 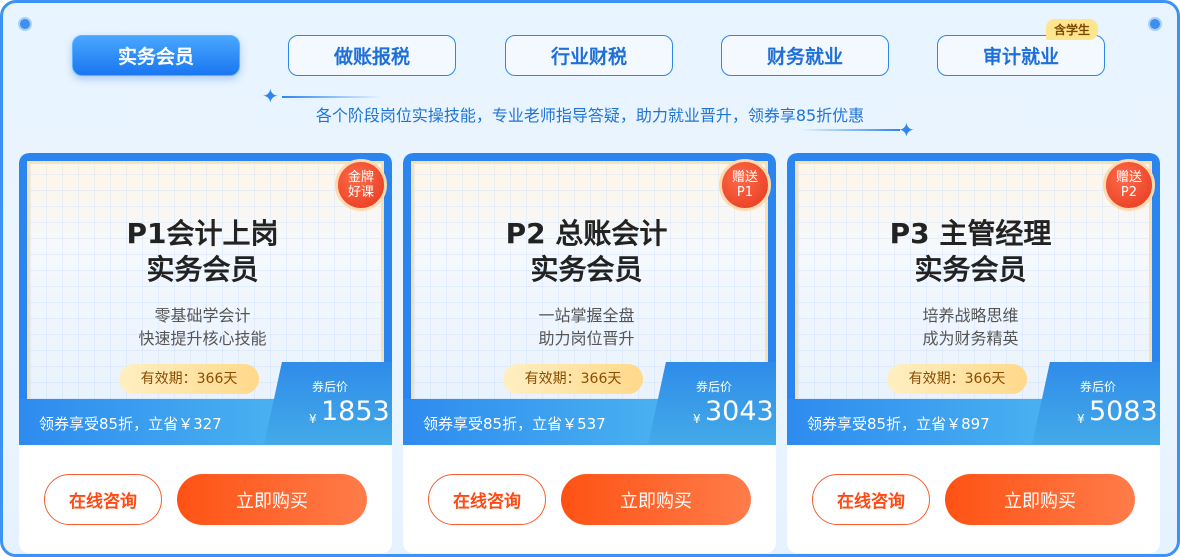 I want to click on badge-line2: P1, so click(x=745, y=192).